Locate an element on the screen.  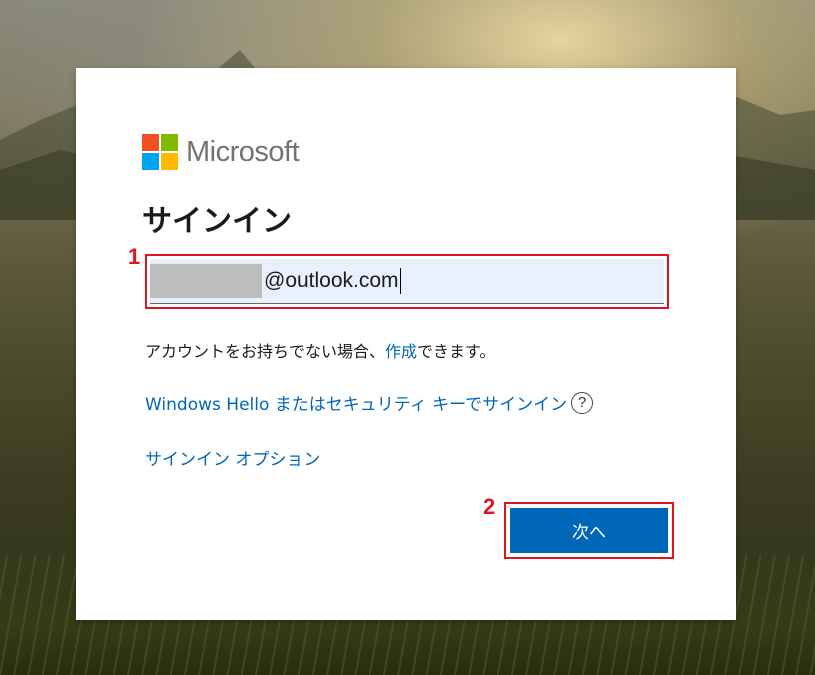
text-cursor is located at coordinates (400, 281).